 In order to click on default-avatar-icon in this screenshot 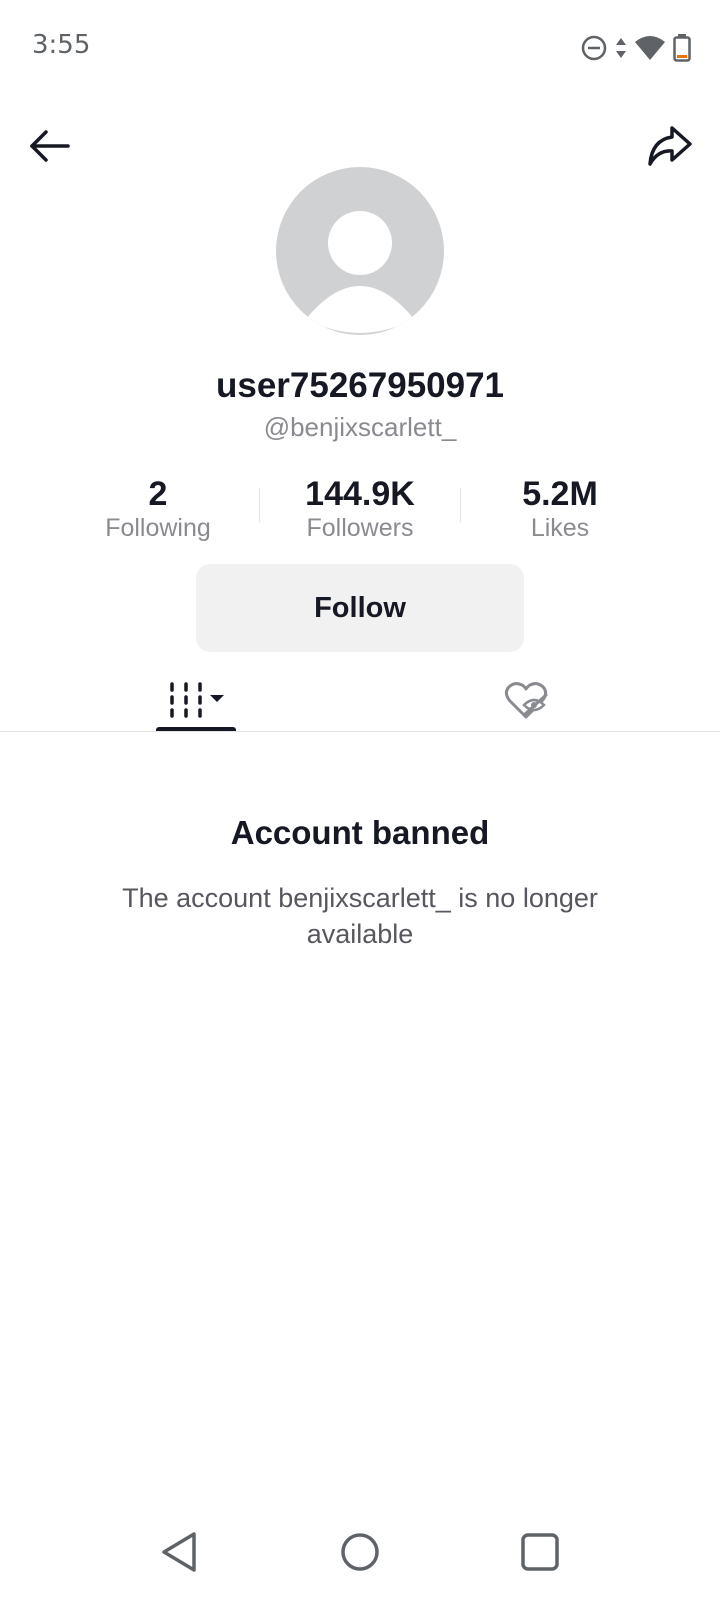, I will do `click(360, 272)`.